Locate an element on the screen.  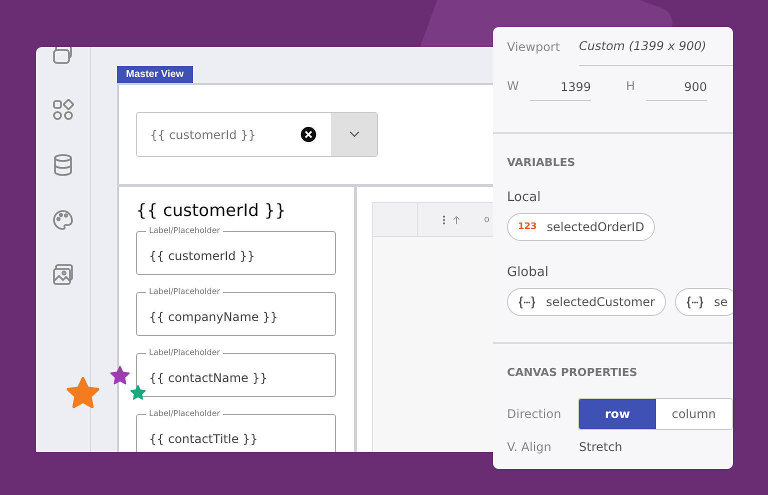
palette-icon is located at coordinates (63, 220).